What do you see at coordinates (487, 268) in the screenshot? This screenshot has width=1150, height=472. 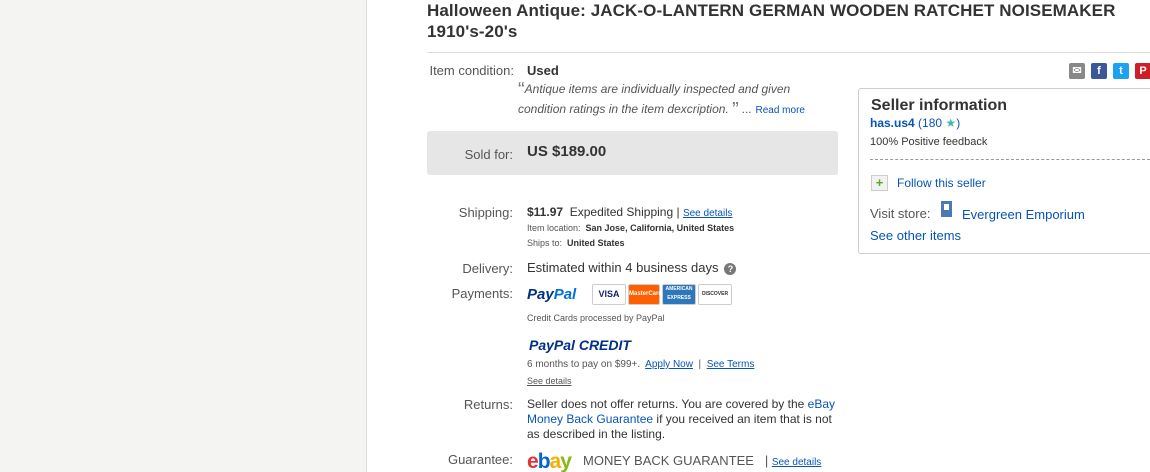 I see `delivery-label: Delivery:` at bounding box center [487, 268].